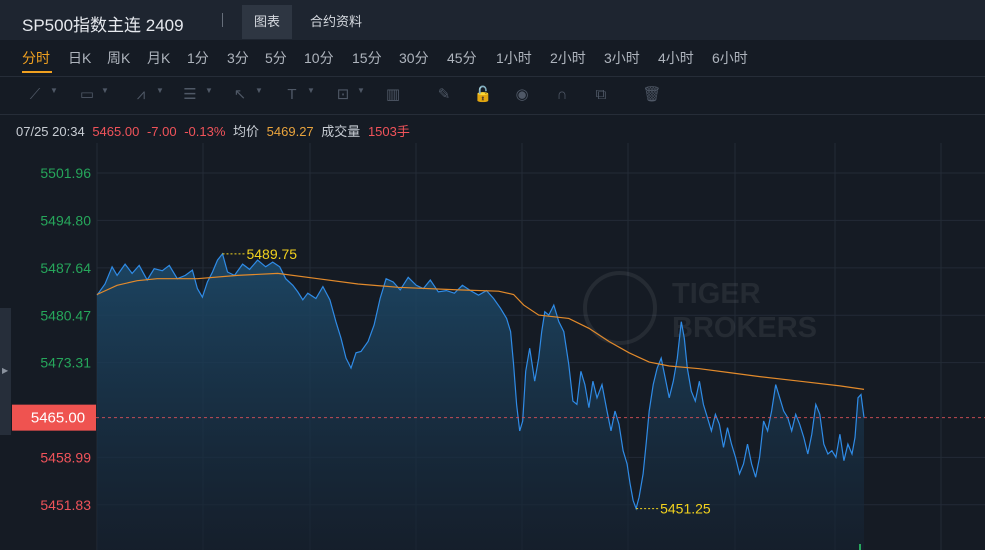  Describe the element at coordinates (35, 95) in the screenshot. I see `trend-line-icon: ⟋` at that location.